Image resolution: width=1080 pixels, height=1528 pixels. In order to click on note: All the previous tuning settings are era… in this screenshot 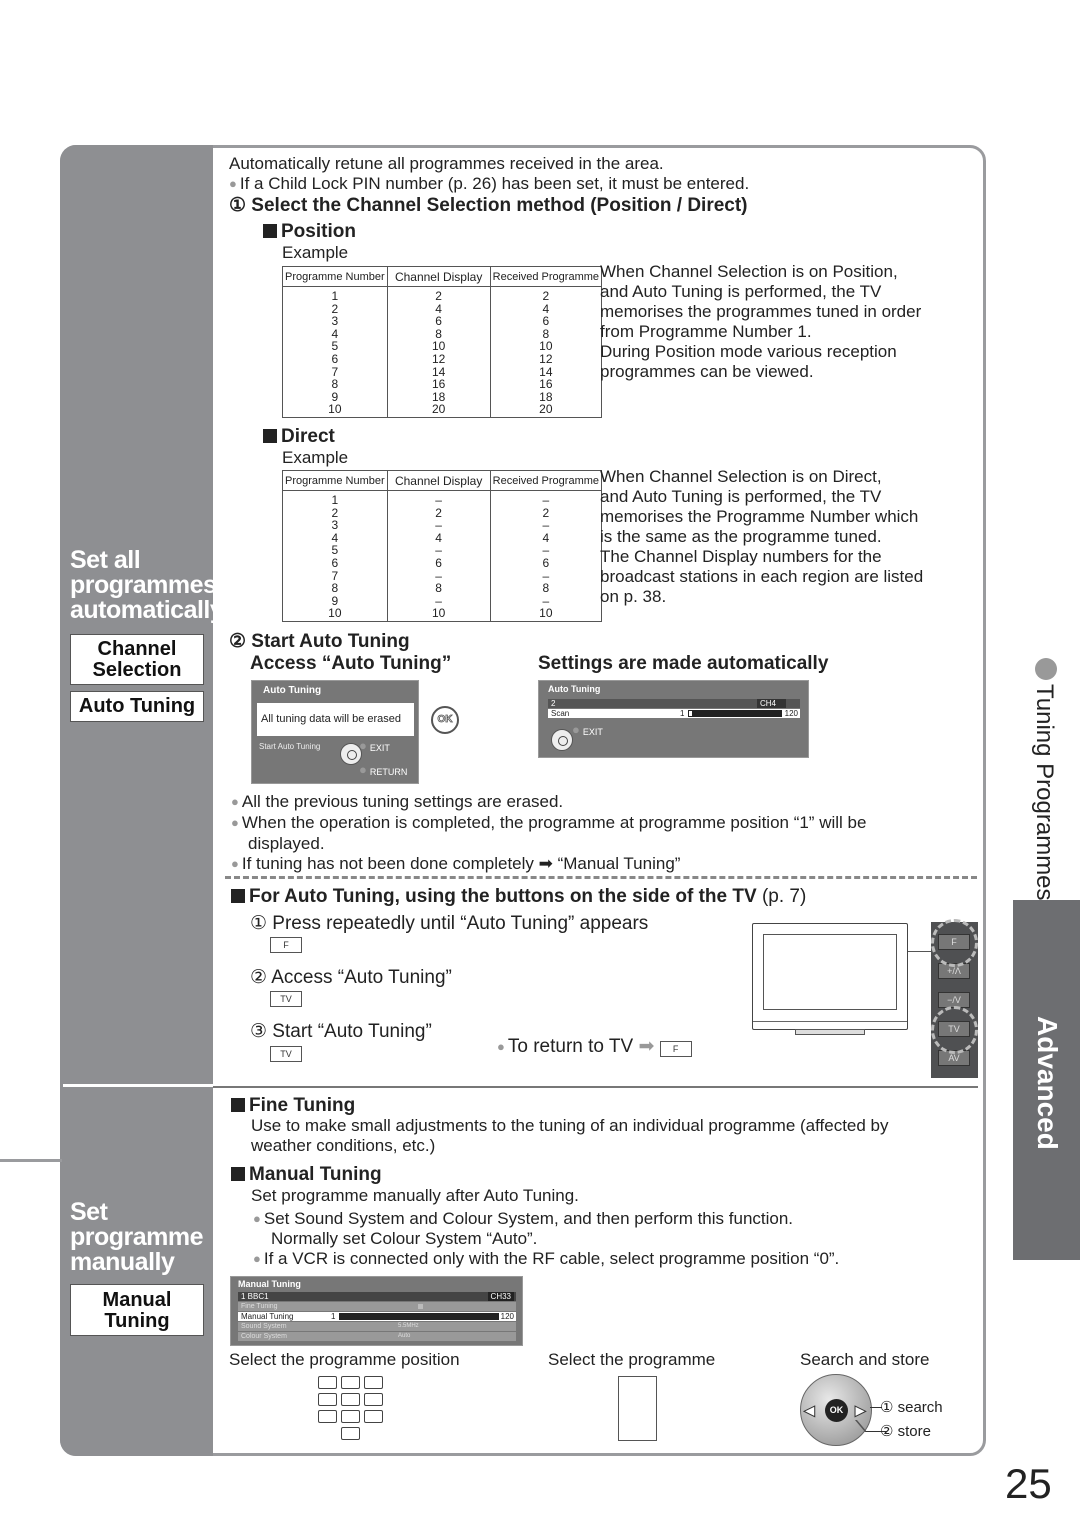, I will do `click(581, 802)`.